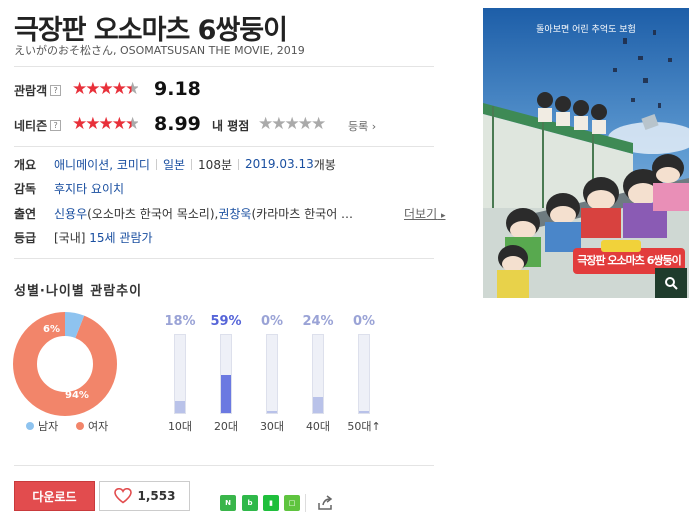  Describe the element at coordinates (226, 321) in the screenshot. I see `age-pct-label: 59%` at that location.